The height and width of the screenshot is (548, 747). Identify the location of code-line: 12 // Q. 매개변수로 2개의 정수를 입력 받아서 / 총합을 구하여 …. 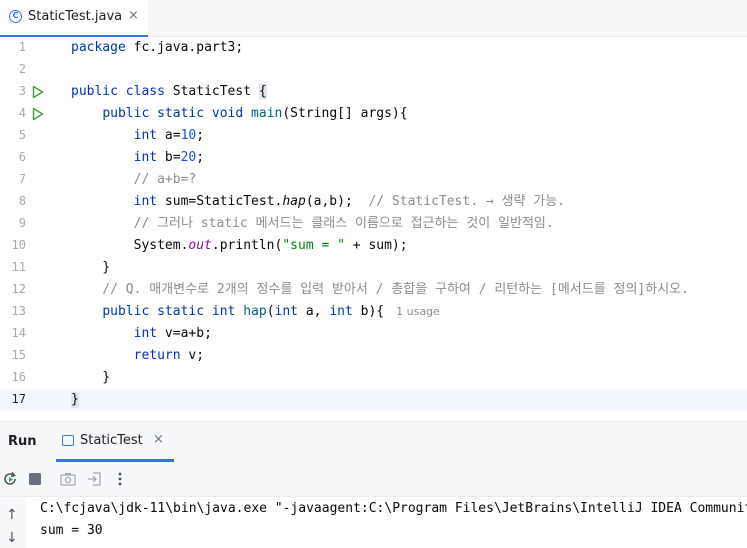
(373, 290).